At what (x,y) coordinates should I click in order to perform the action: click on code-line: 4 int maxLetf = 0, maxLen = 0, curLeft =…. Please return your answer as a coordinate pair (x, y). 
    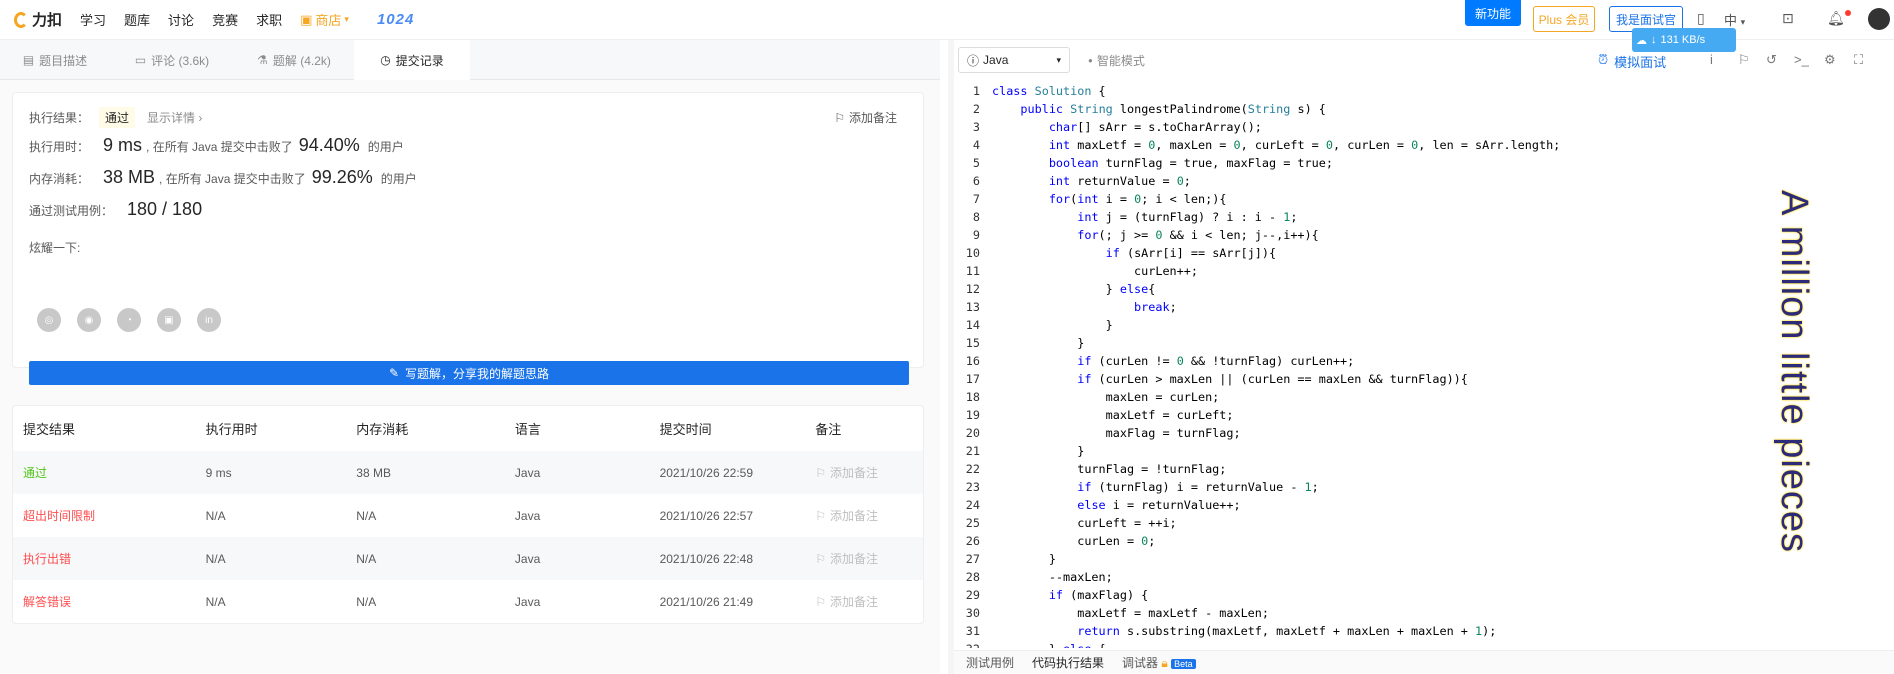
    Looking at the image, I should click on (1424, 145).